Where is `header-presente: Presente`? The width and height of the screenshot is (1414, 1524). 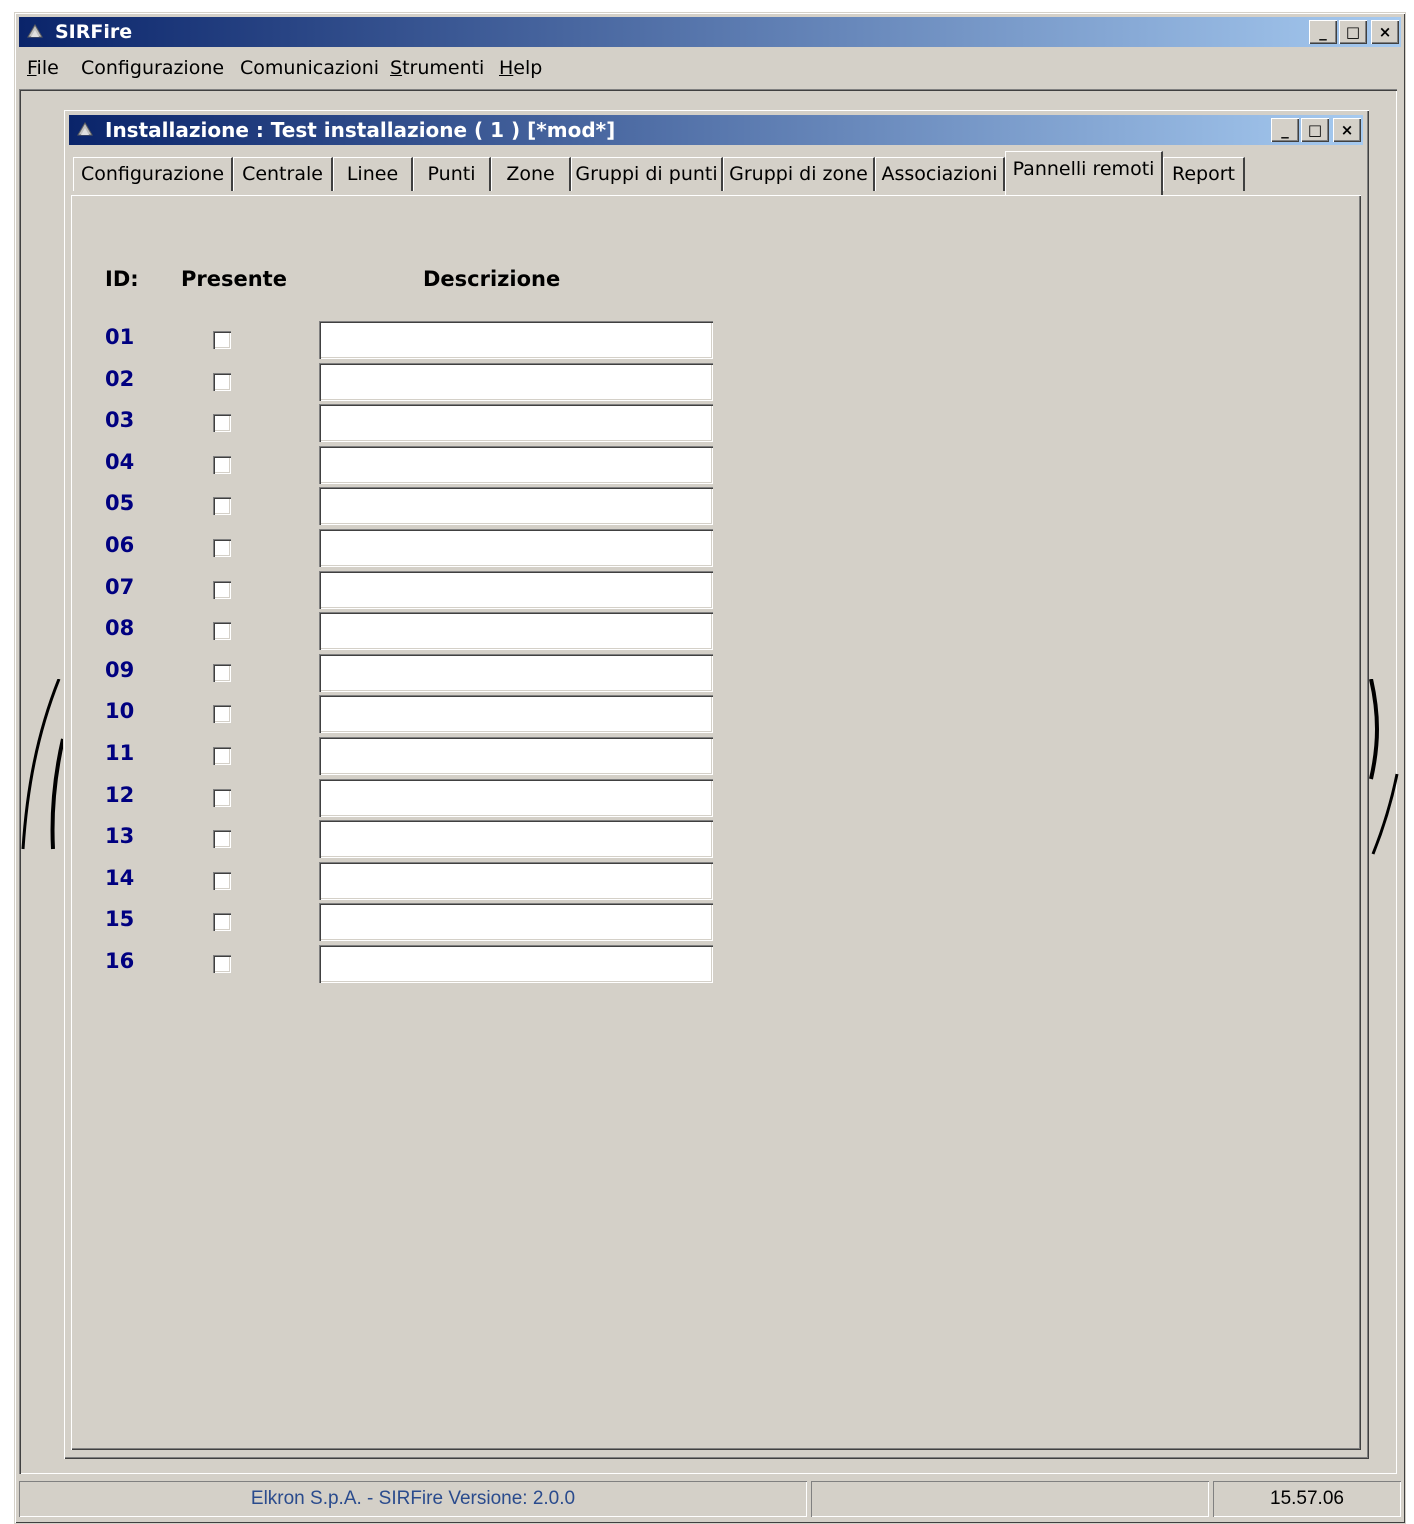
header-presente: Presente is located at coordinates (234, 279).